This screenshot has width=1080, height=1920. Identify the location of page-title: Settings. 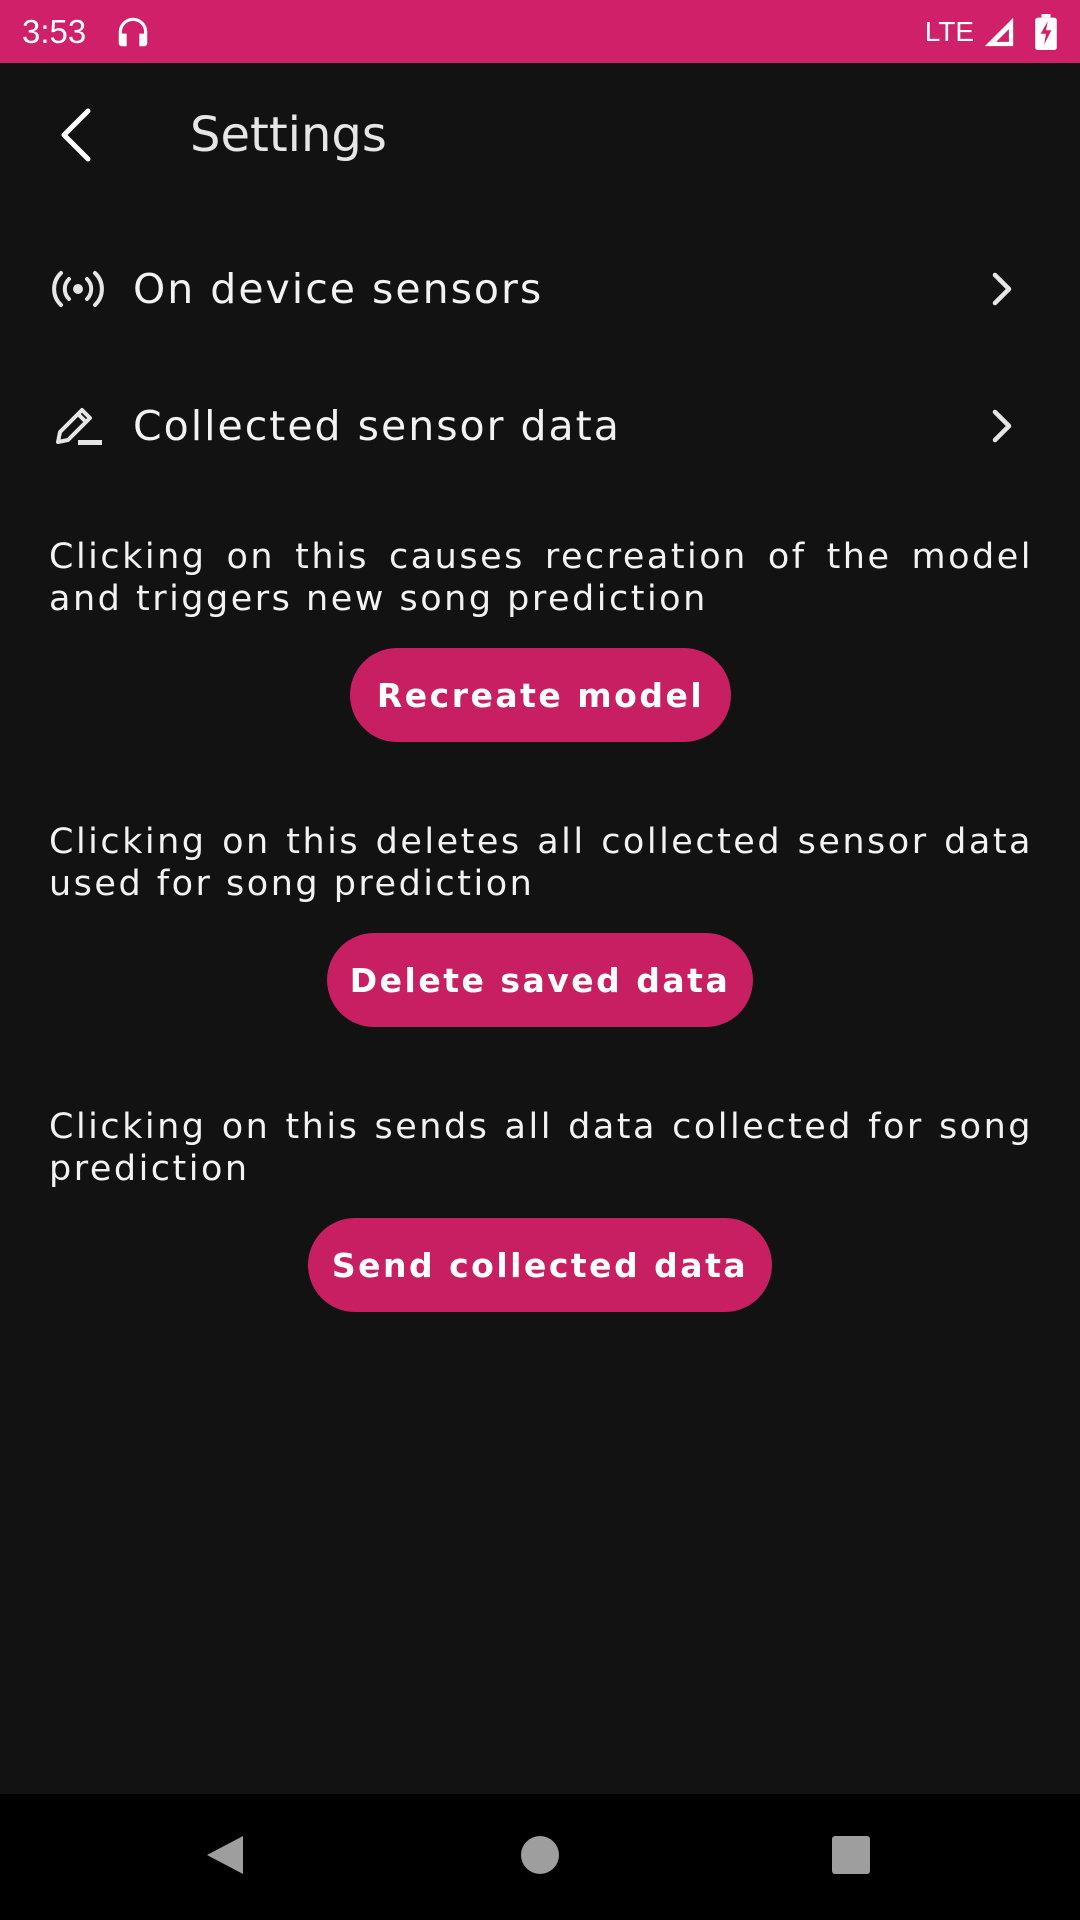
(288, 135).